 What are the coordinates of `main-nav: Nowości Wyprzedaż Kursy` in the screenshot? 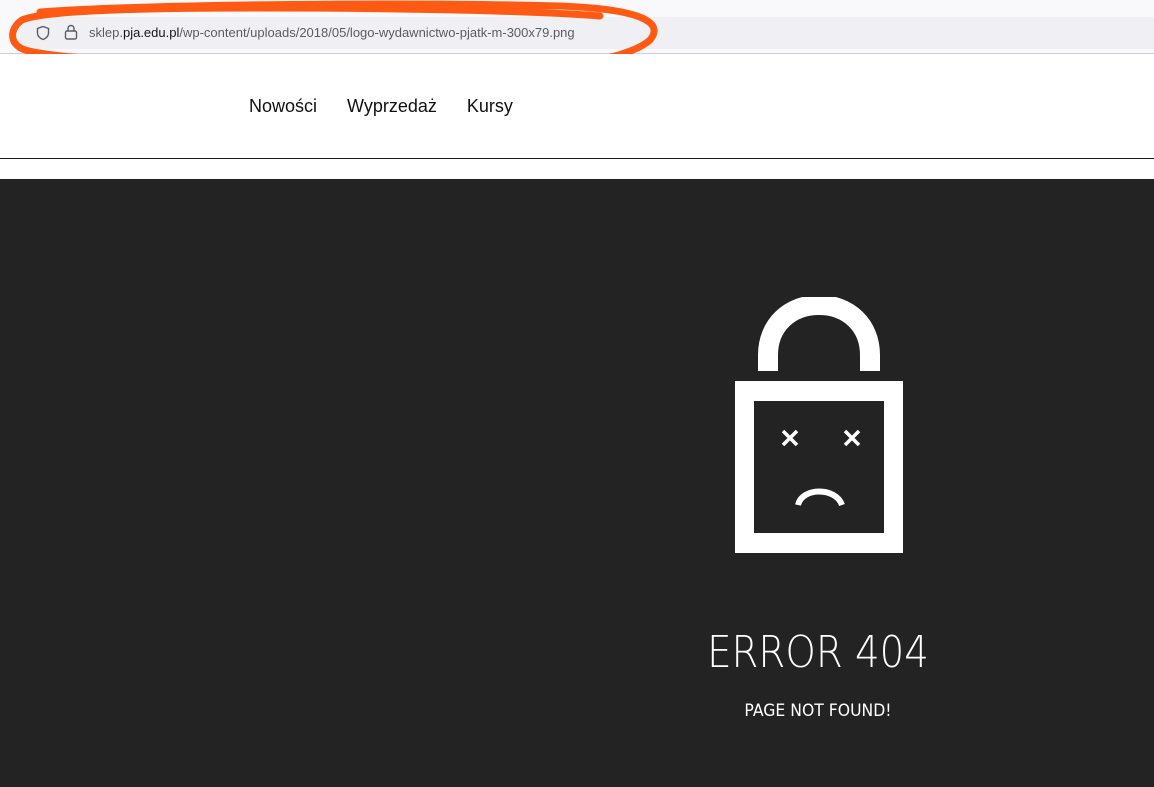 It's located at (381, 106).